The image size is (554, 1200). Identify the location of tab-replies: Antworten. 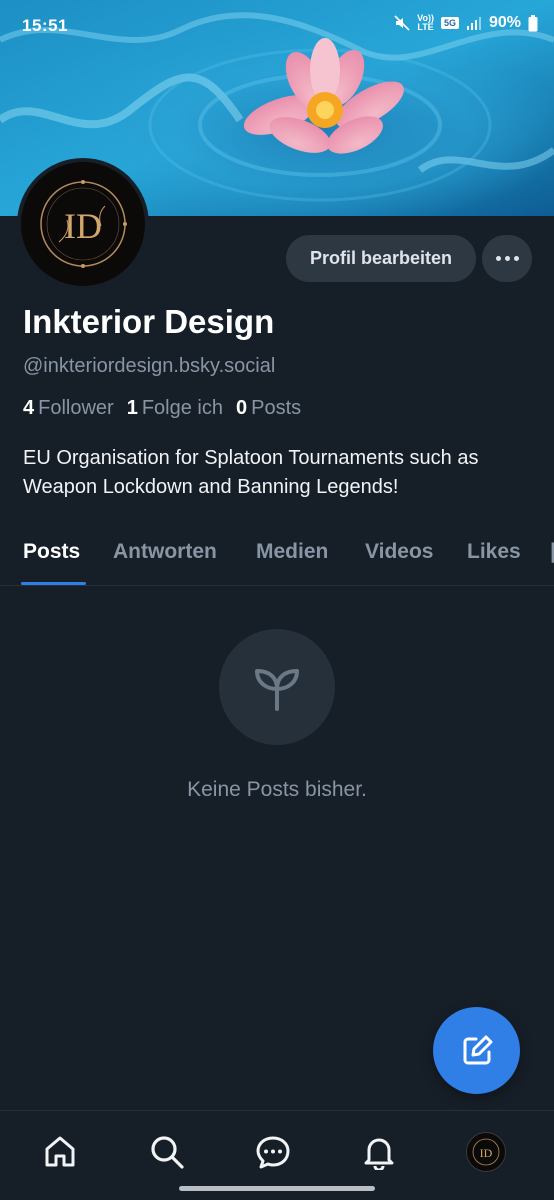
(165, 552).